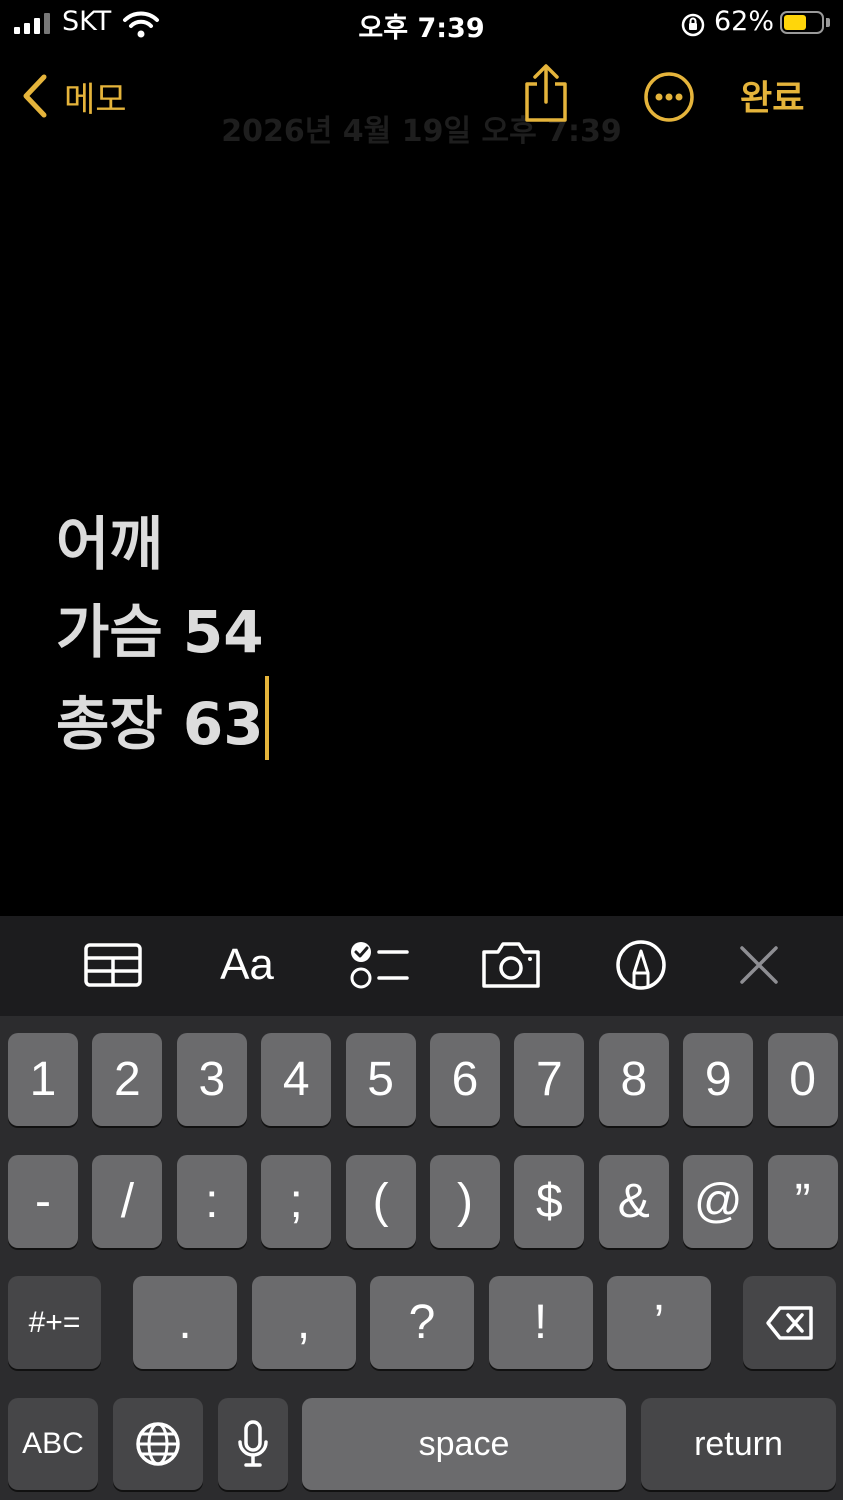  I want to click on text-cursor, so click(266, 718).